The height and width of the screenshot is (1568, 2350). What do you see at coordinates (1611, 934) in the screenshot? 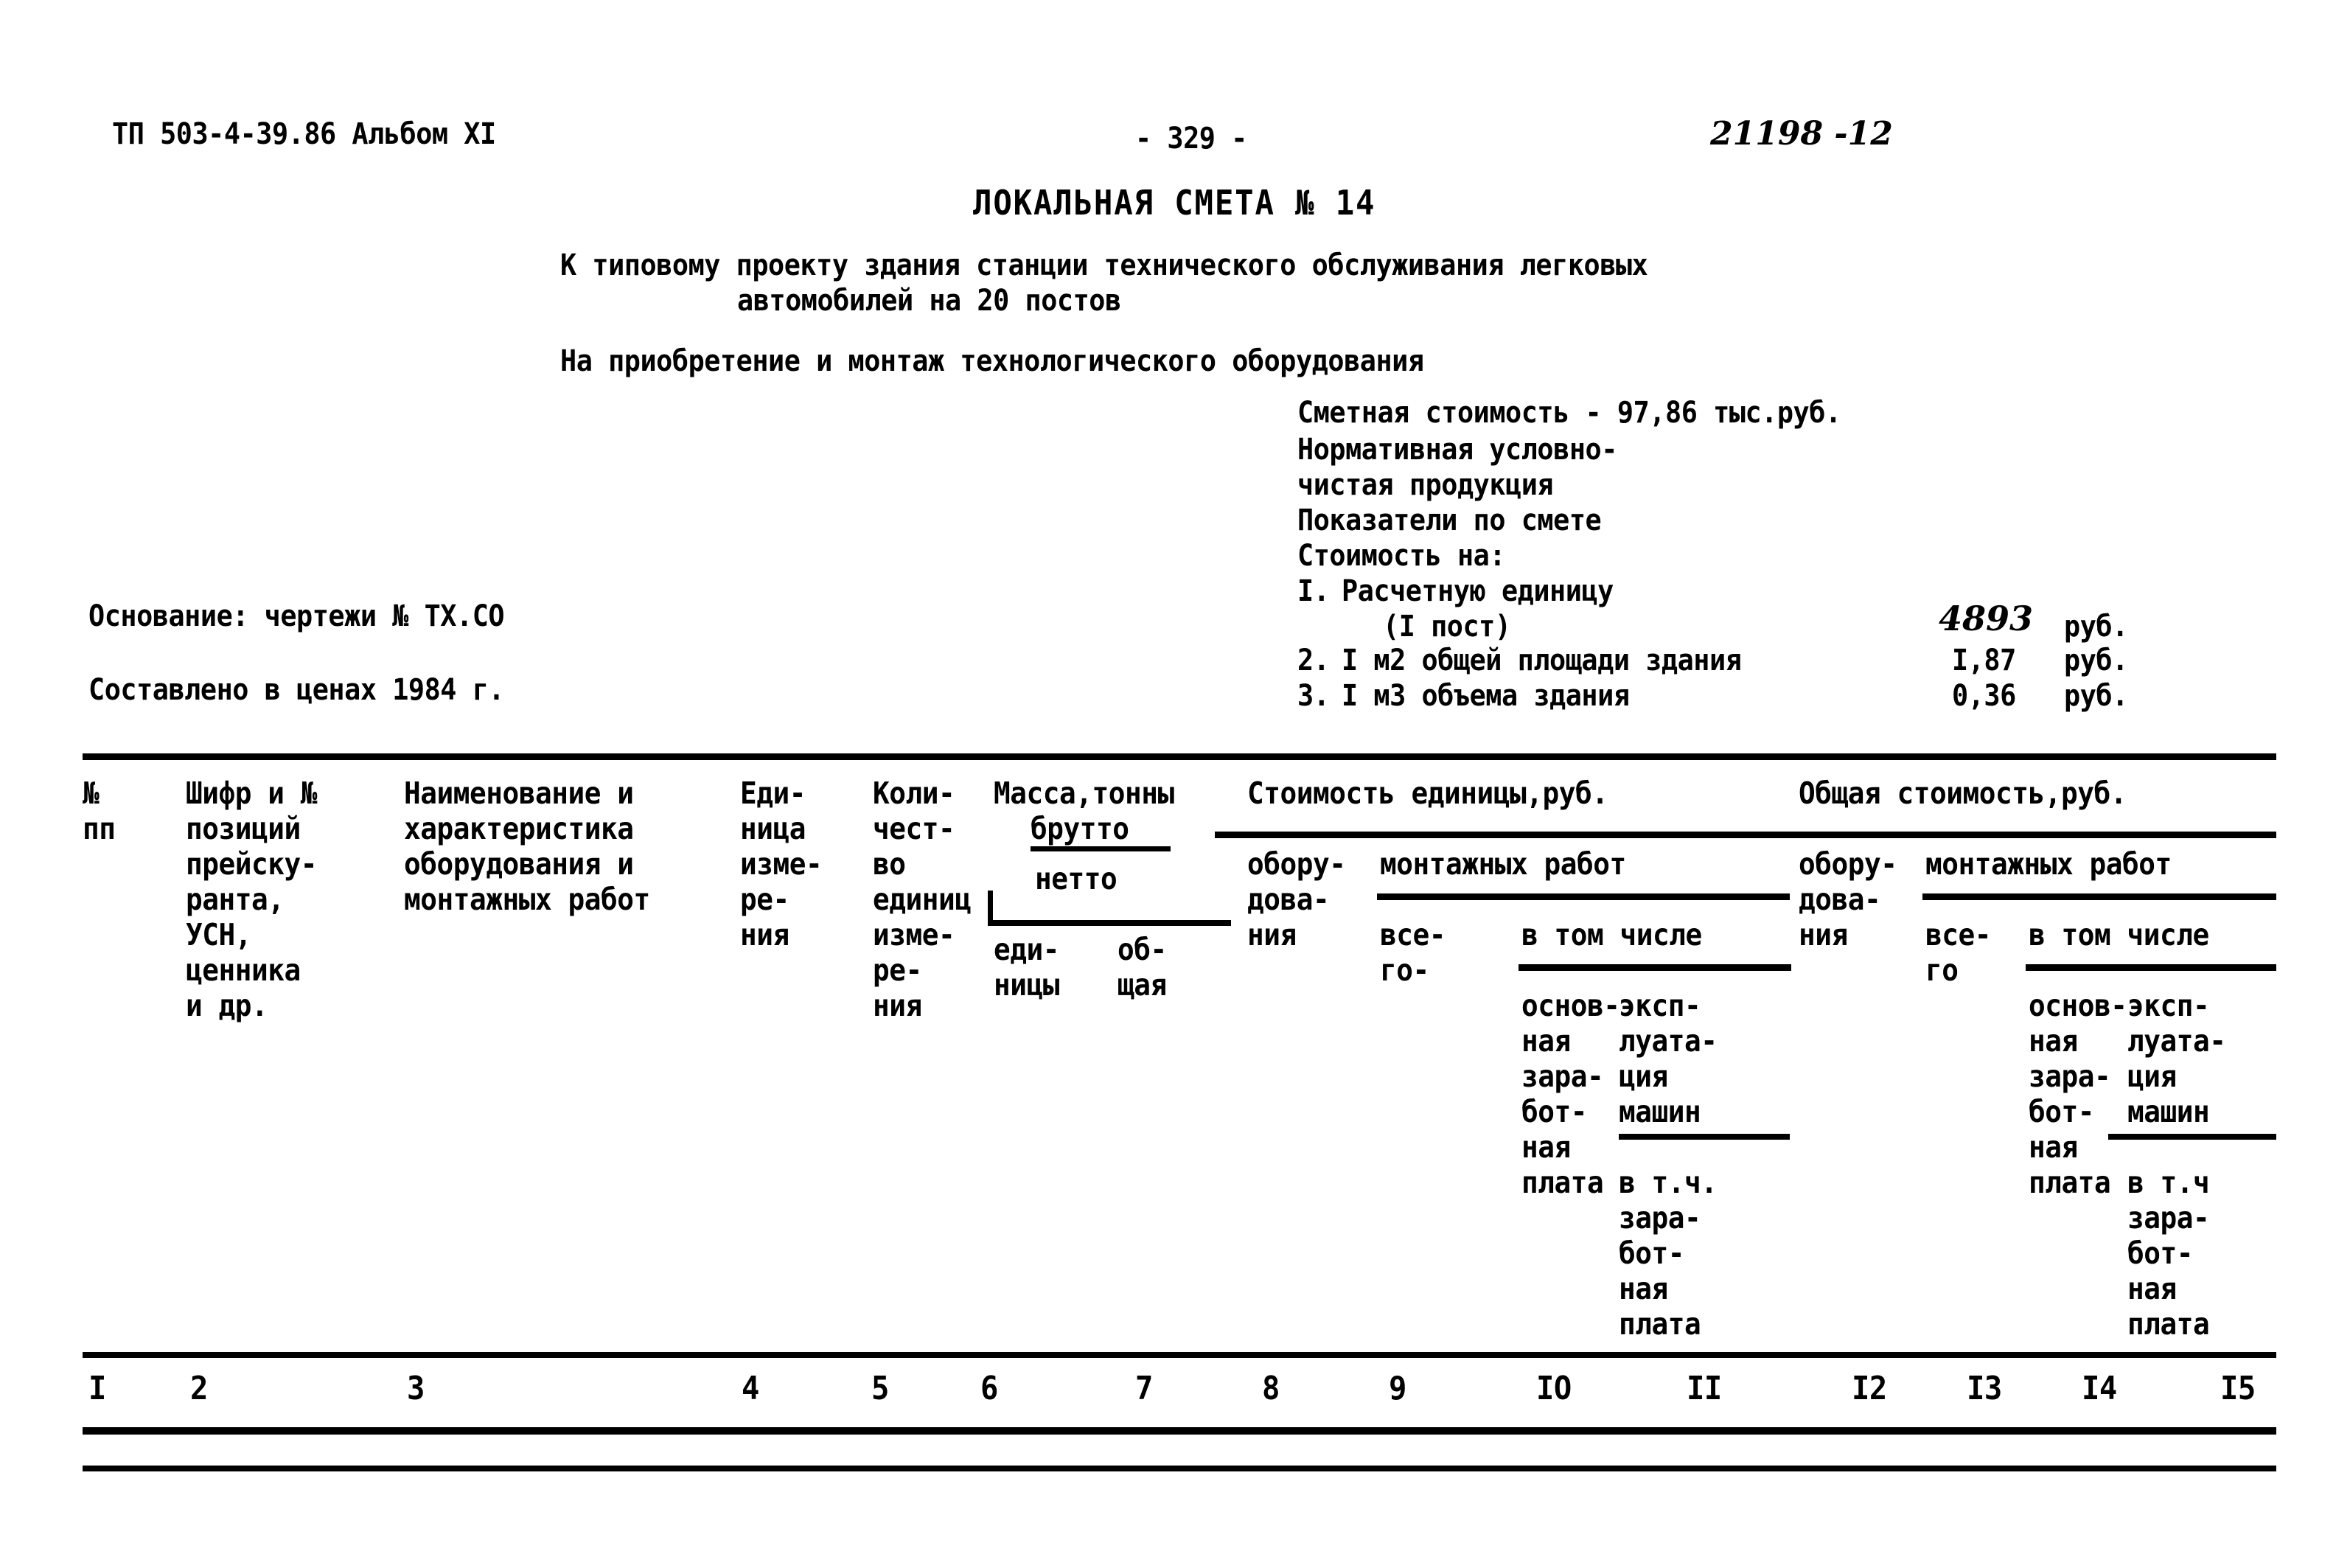
I see `th-montage-left-incl: в том числе` at bounding box center [1611, 934].